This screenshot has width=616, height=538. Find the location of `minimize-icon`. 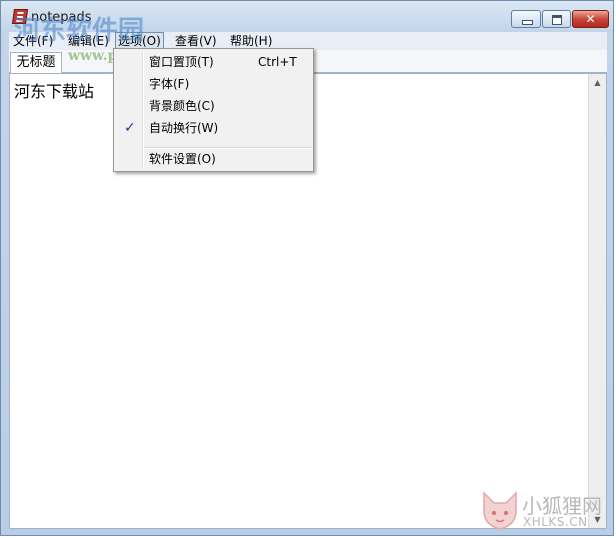

minimize-icon is located at coordinates (526, 19).